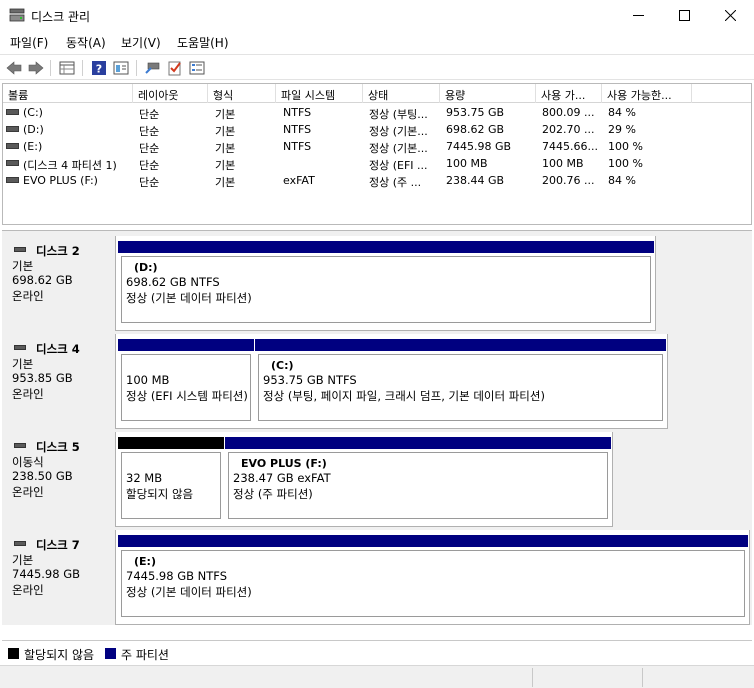 Image resolution: width=754 pixels, height=688 pixels. Describe the element at coordinates (42, 378) in the screenshot. I see `disk-size: 953.85 GB` at that location.